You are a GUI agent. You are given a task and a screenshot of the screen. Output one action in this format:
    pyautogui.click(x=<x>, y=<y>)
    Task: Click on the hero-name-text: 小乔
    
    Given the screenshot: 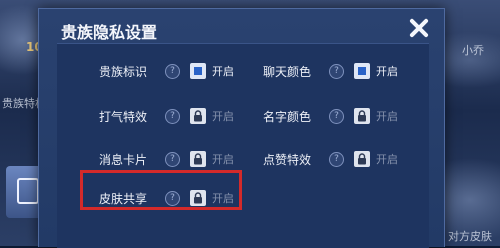 What is the action you would take?
    pyautogui.click(x=473, y=50)
    